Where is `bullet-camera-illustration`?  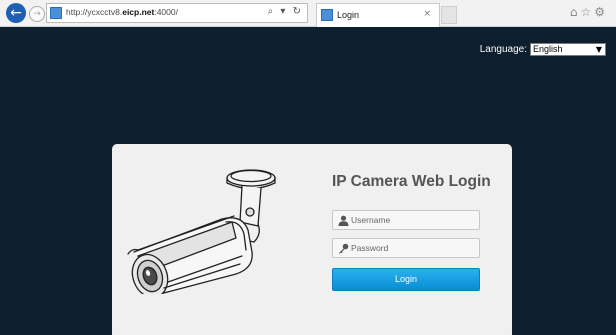
bullet-camera-illustration is located at coordinates (201, 231).